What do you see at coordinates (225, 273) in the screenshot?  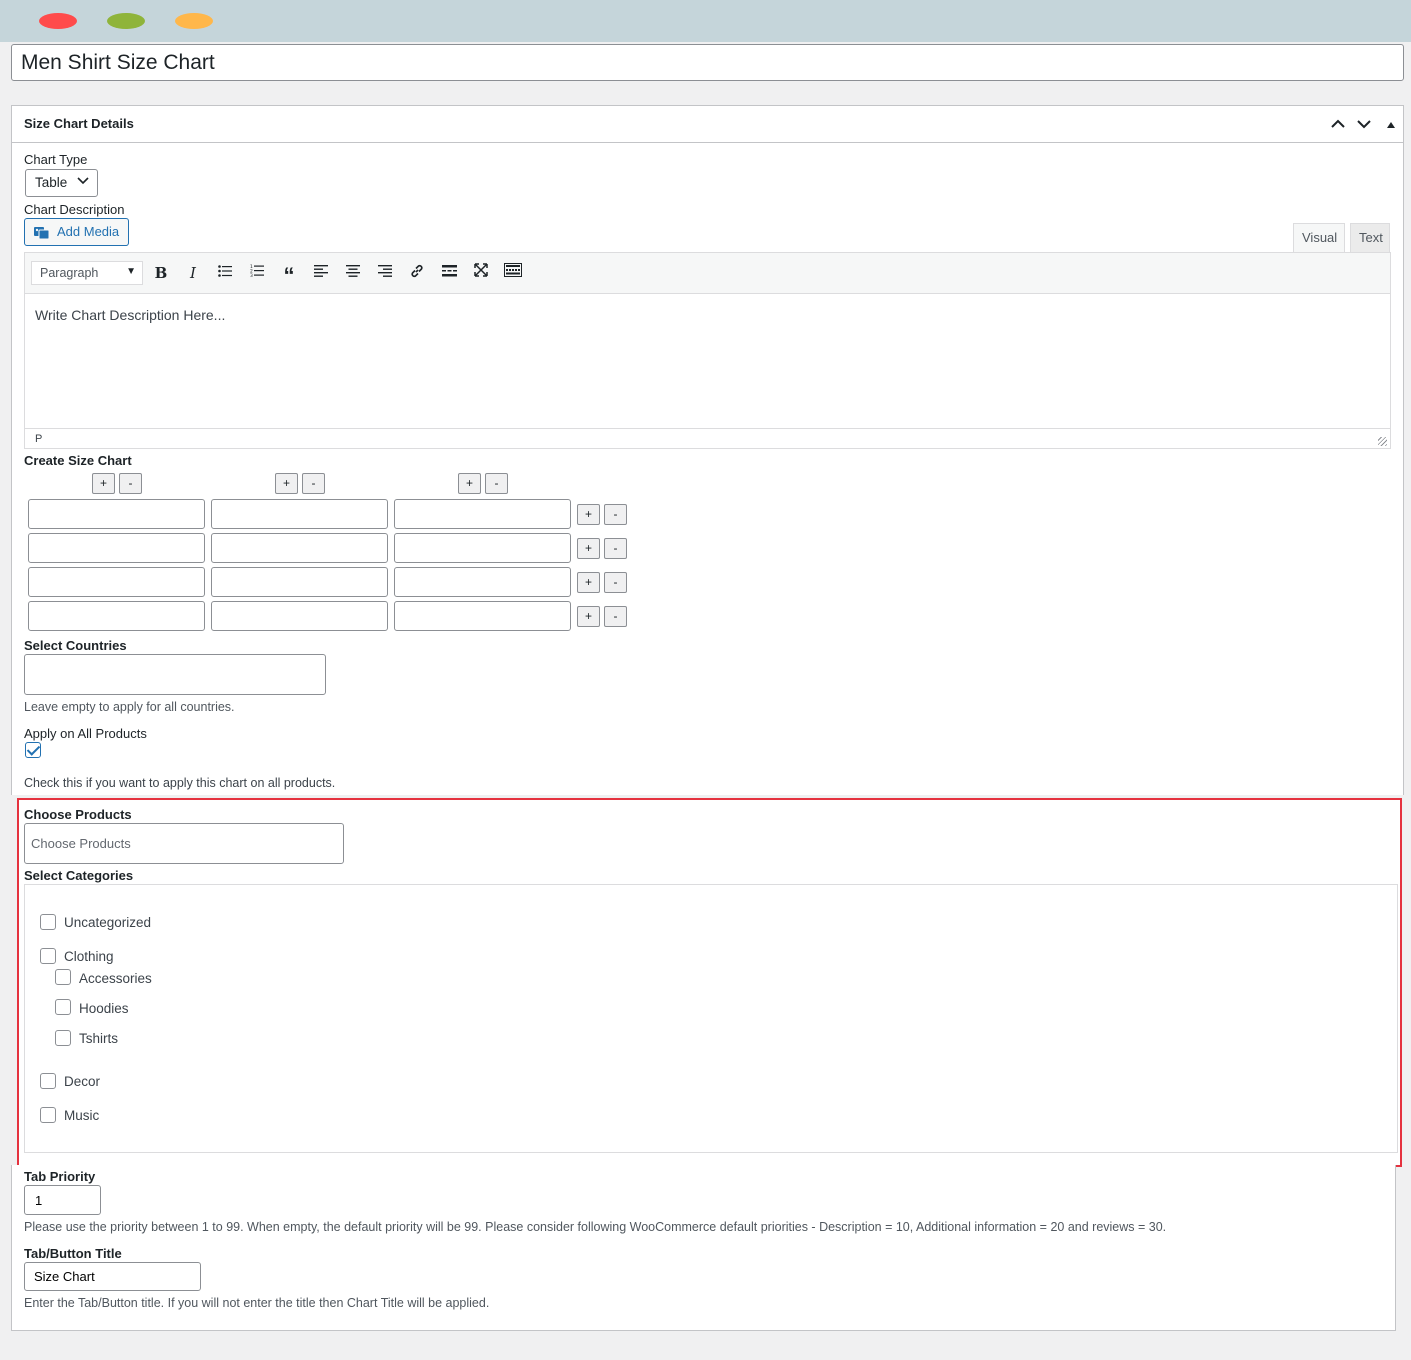 I see `bullet-list-icon` at bounding box center [225, 273].